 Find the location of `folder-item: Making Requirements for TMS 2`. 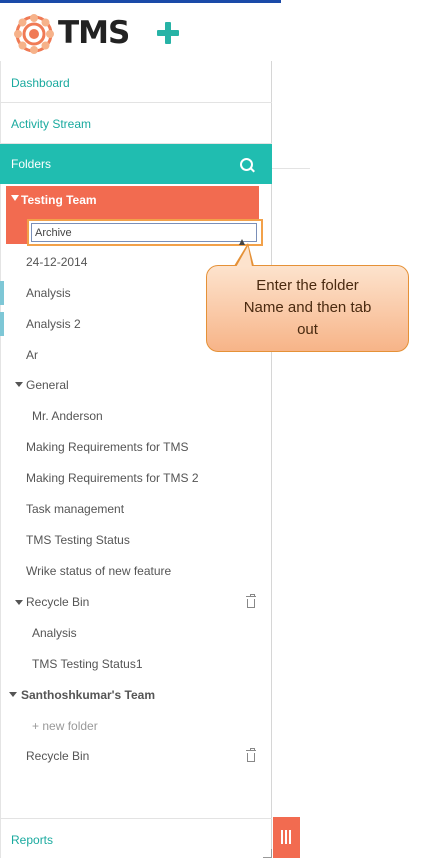

folder-item: Making Requirements for TMS 2 is located at coordinates (112, 478).